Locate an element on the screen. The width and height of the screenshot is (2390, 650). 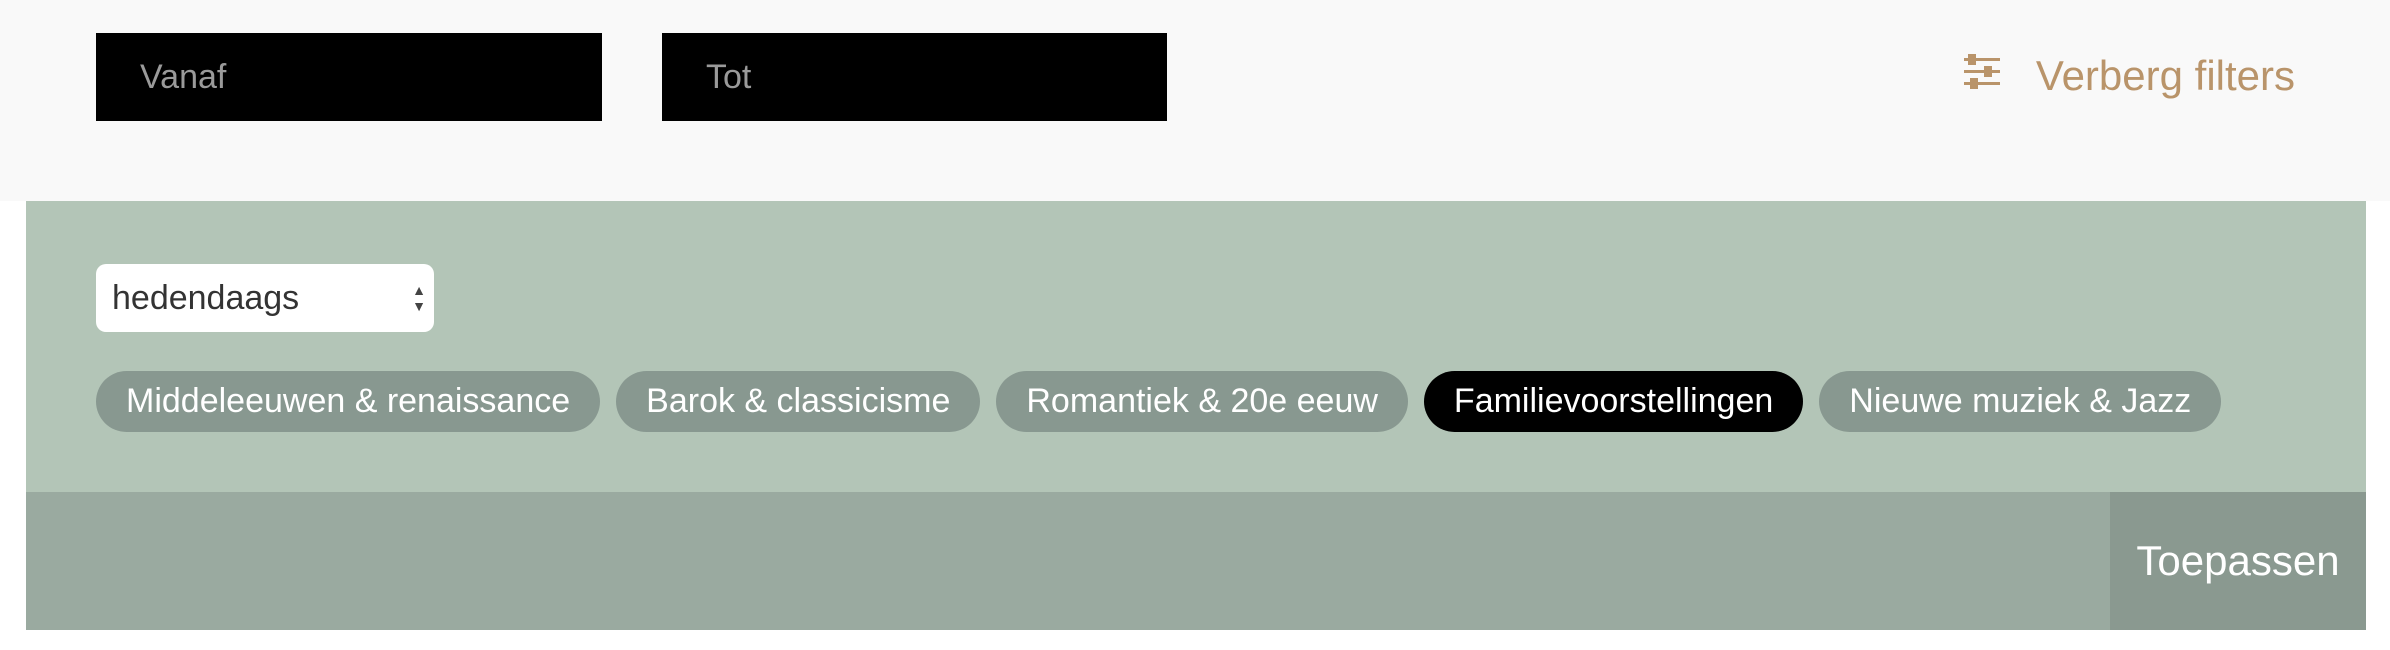
chip-barok: Barok & classicisme is located at coordinates (798, 401).